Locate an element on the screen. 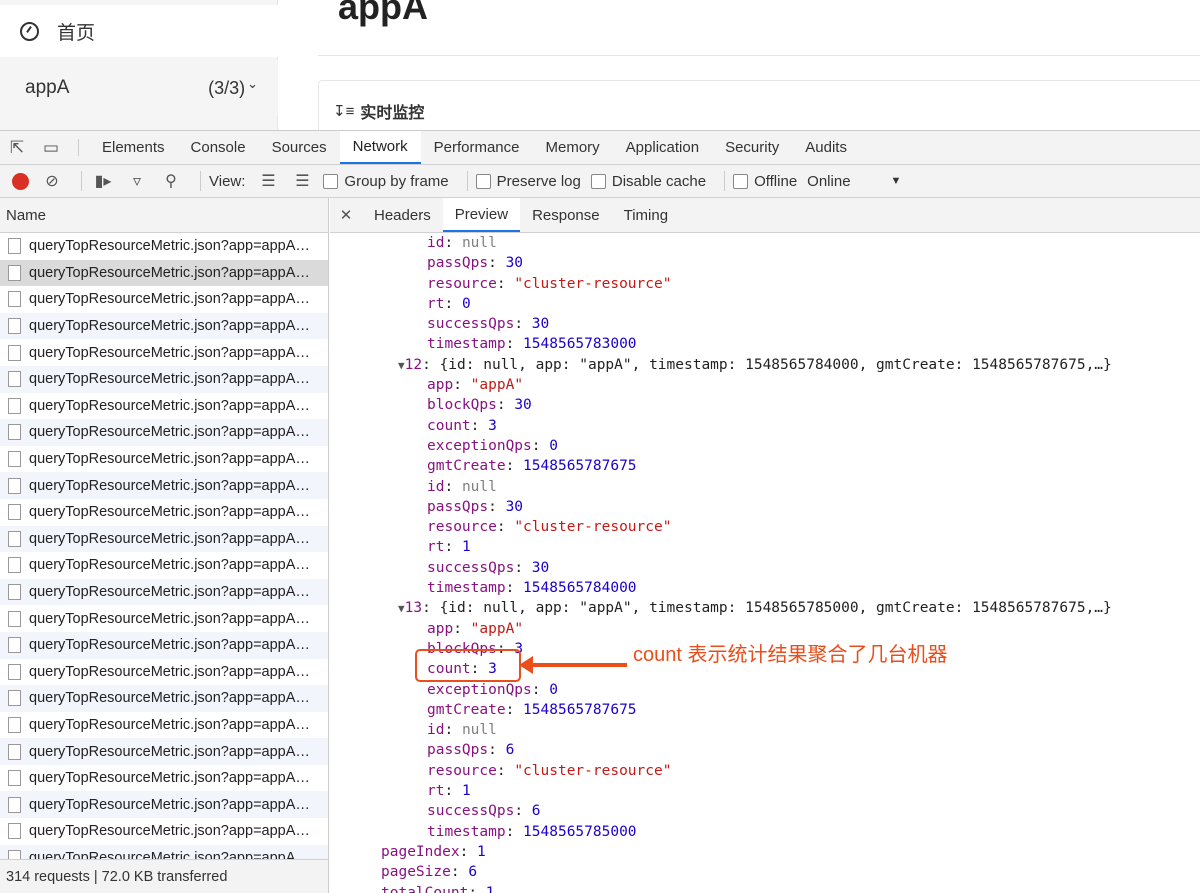  json-value: 1548565787675 is located at coordinates (580, 710).